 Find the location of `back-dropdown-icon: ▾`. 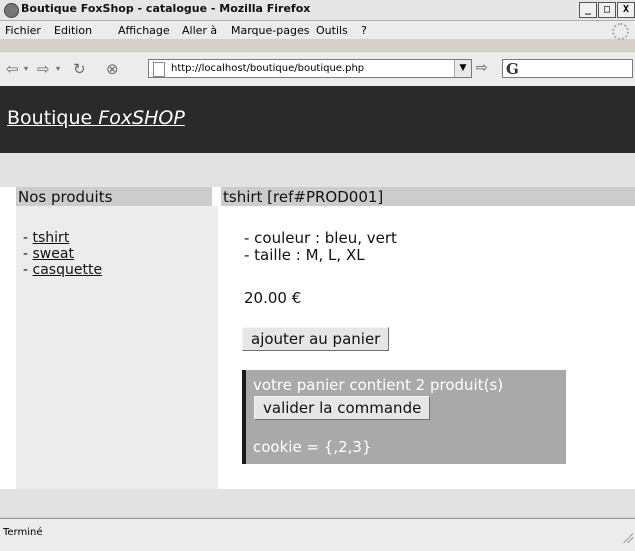

back-dropdown-icon: ▾ is located at coordinates (26, 68).